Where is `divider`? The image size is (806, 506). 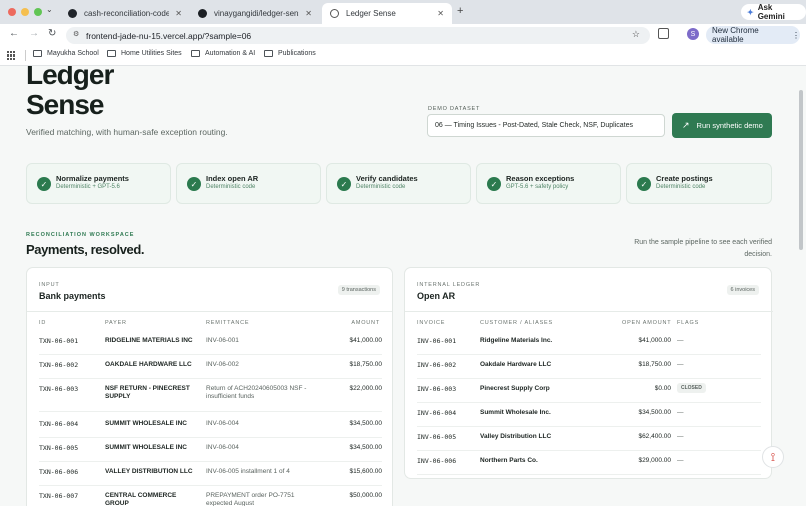 divider is located at coordinates (589, 311).